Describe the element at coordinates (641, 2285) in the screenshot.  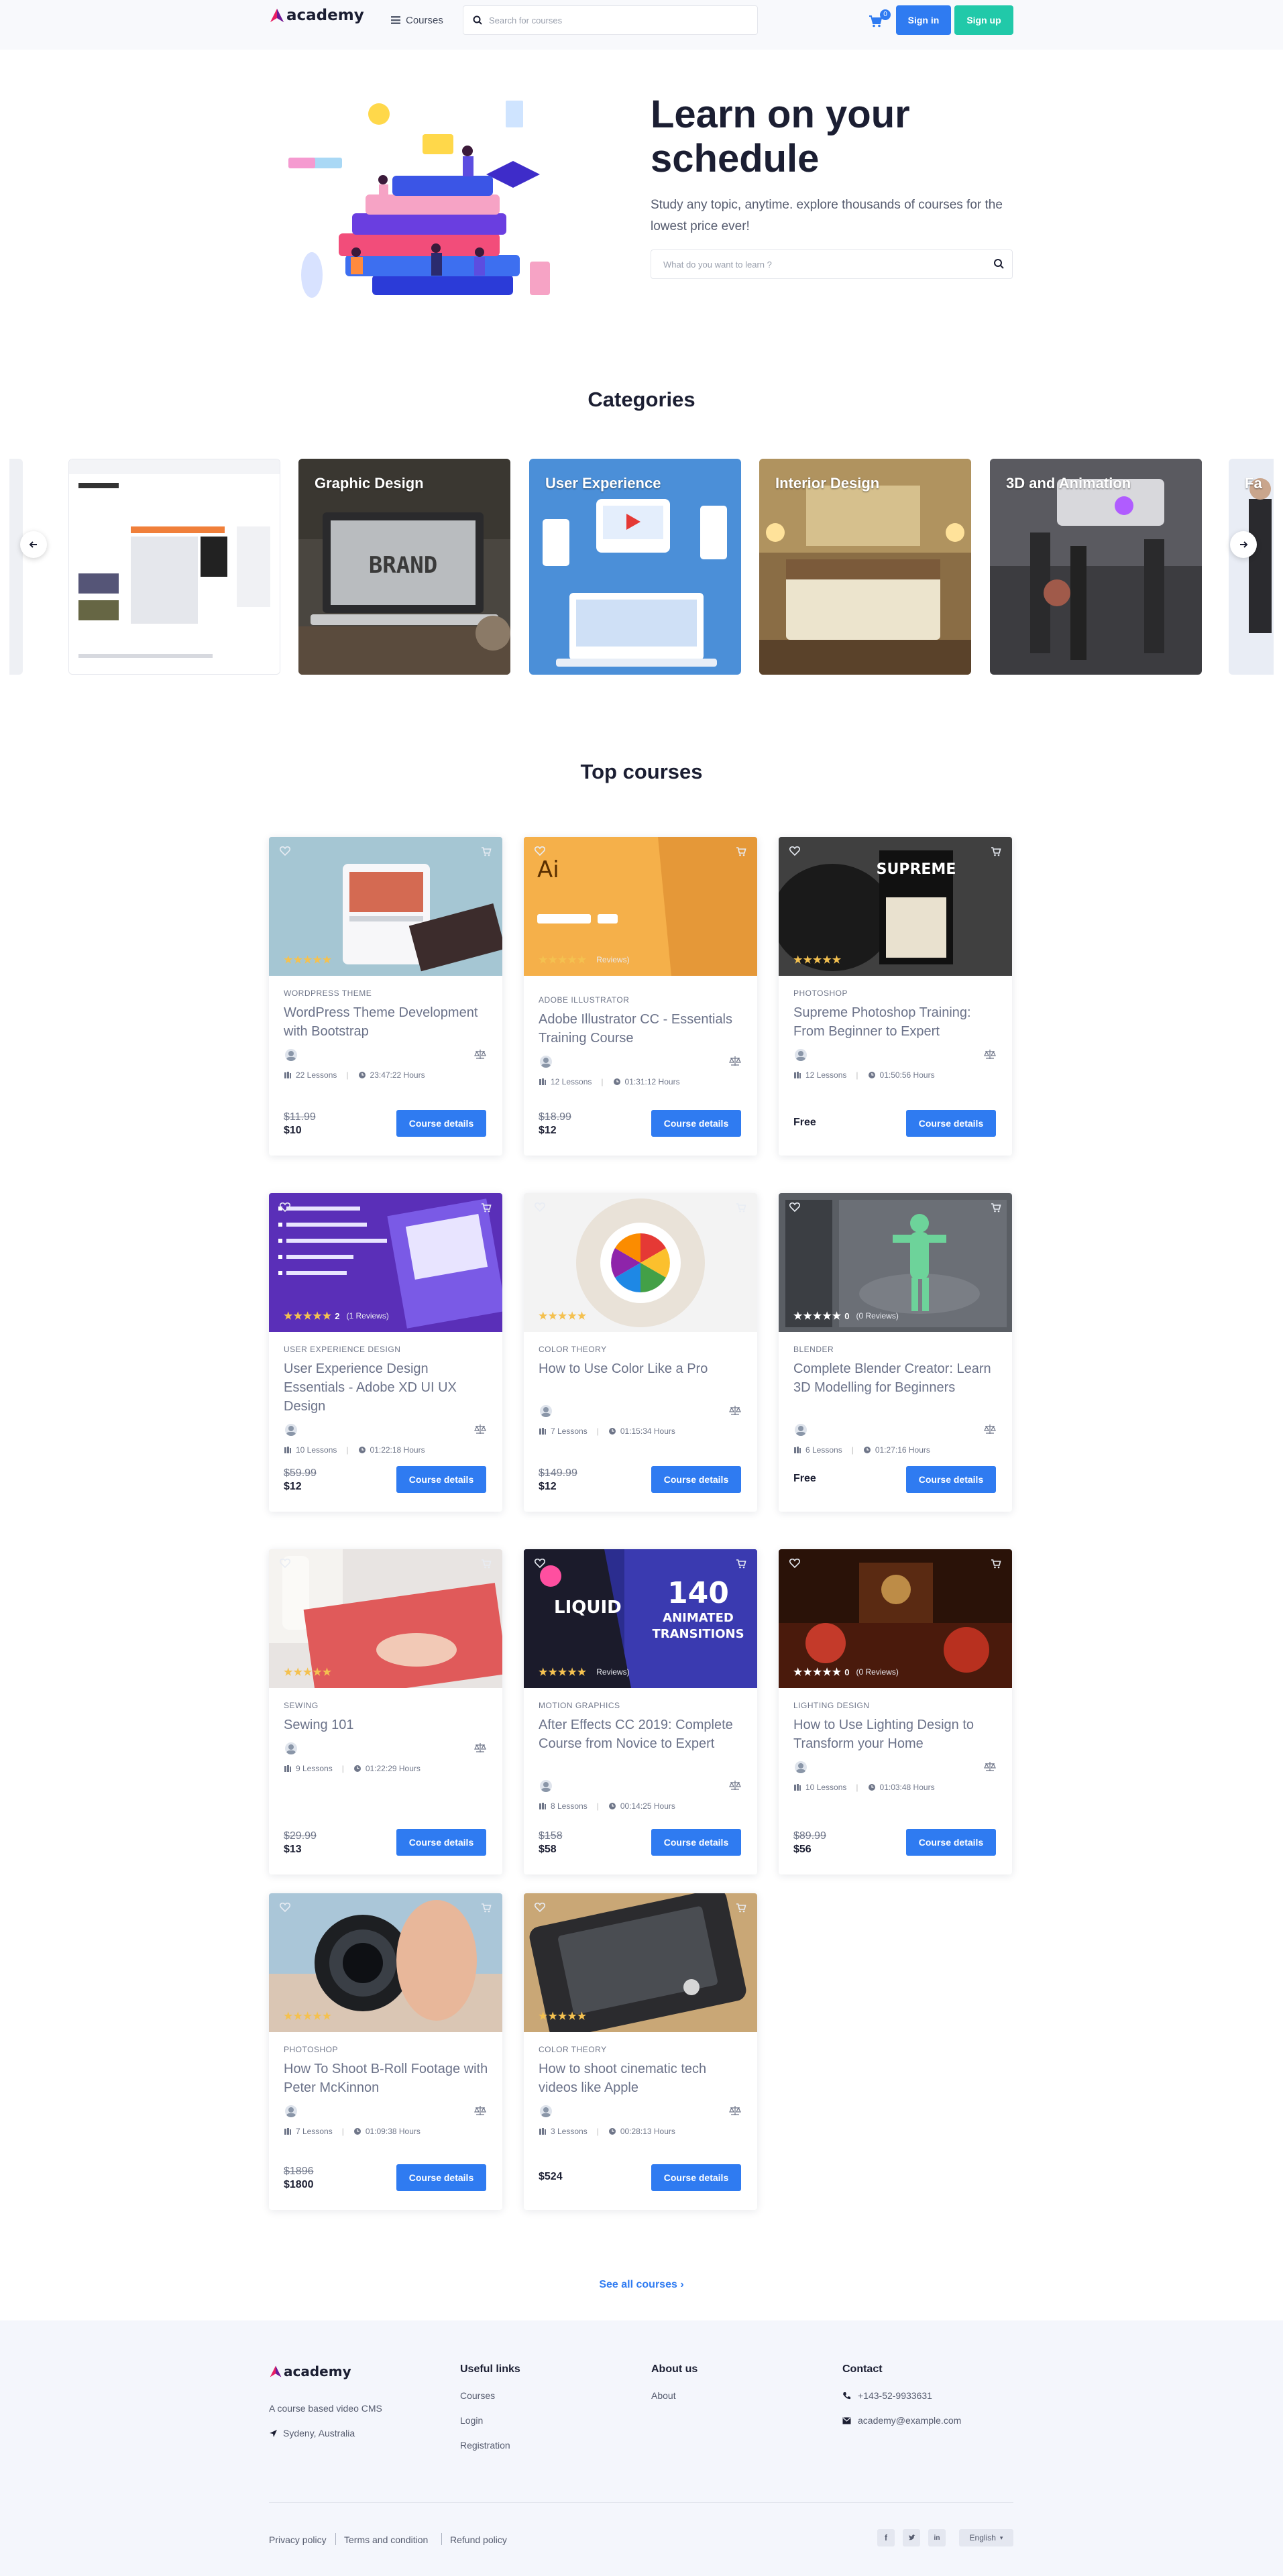
I see `see-all-courses-link: See all courses ›` at that location.